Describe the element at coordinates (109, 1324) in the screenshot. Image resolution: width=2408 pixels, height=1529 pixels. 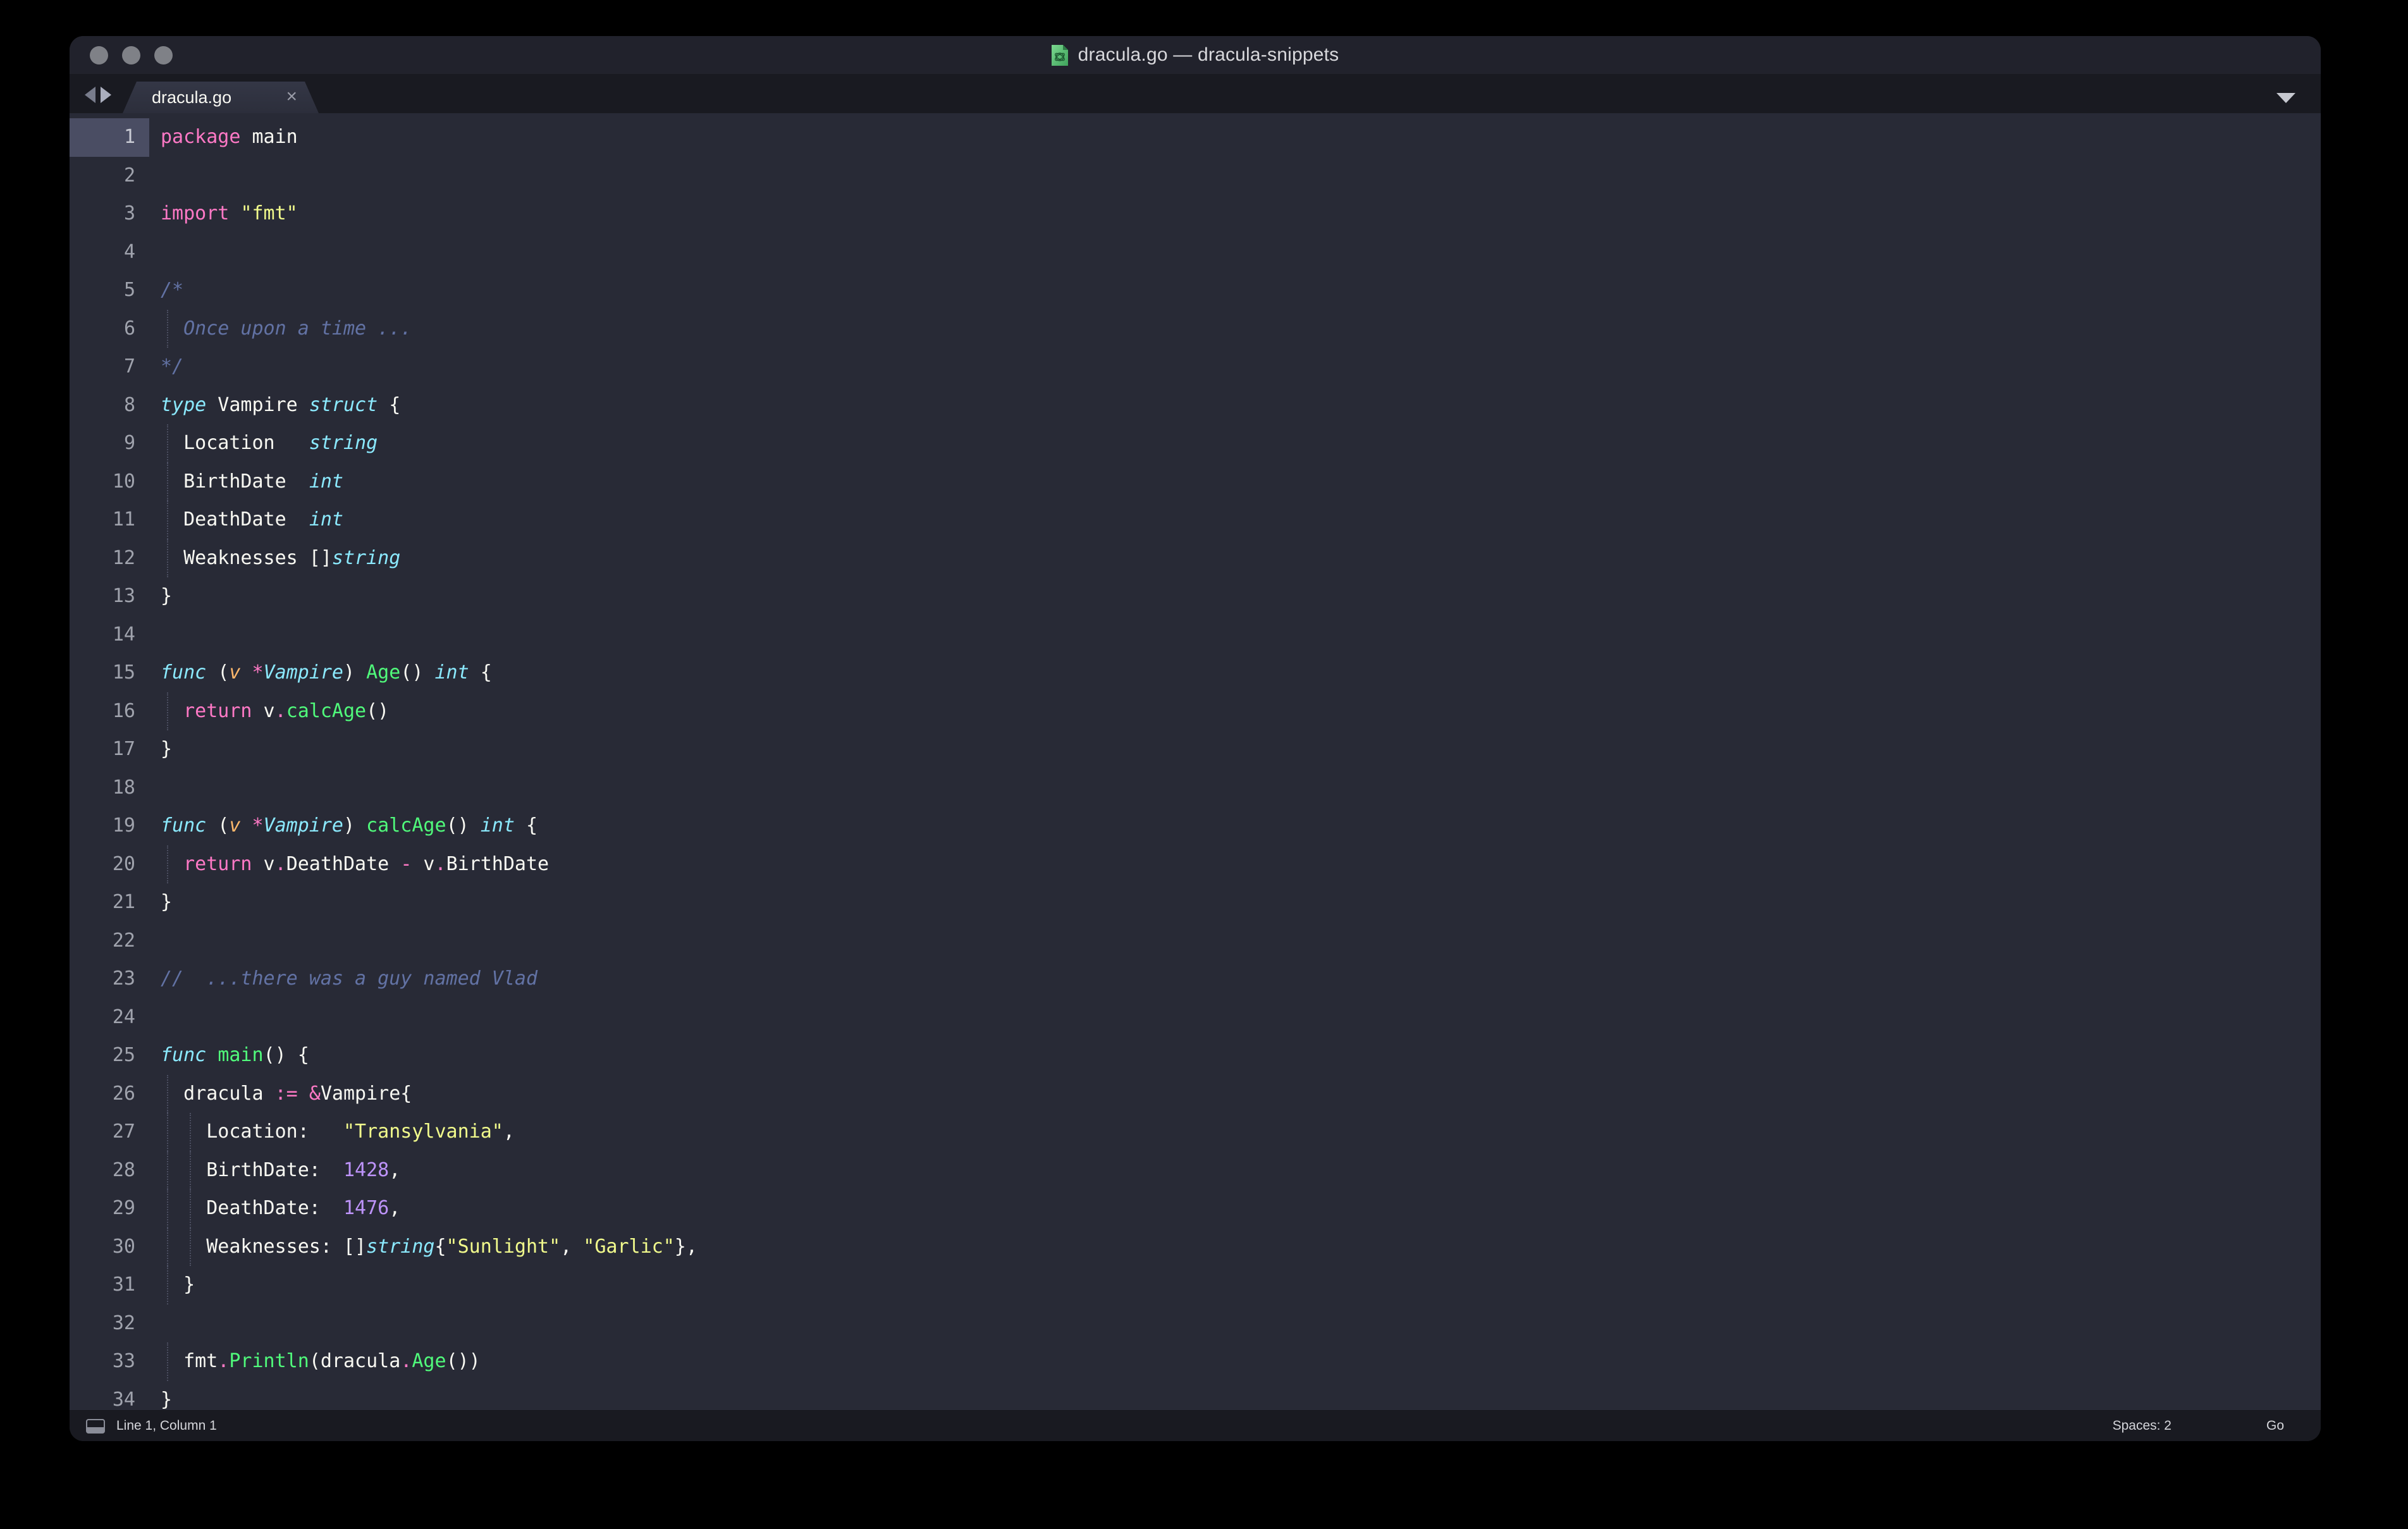
I see `line-number: 32` at that location.